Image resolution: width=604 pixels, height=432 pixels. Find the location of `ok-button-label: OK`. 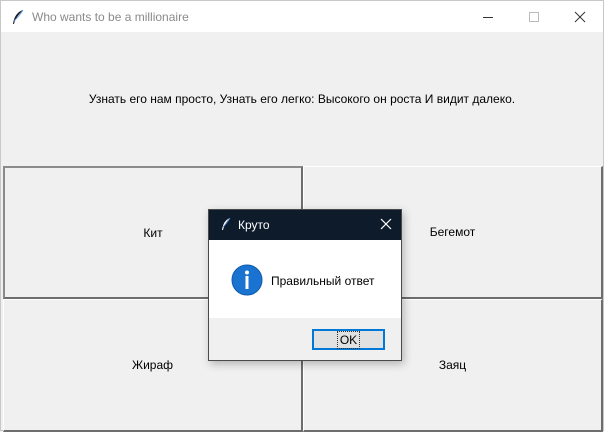

ok-button-label: OK is located at coordinates (348, 339).